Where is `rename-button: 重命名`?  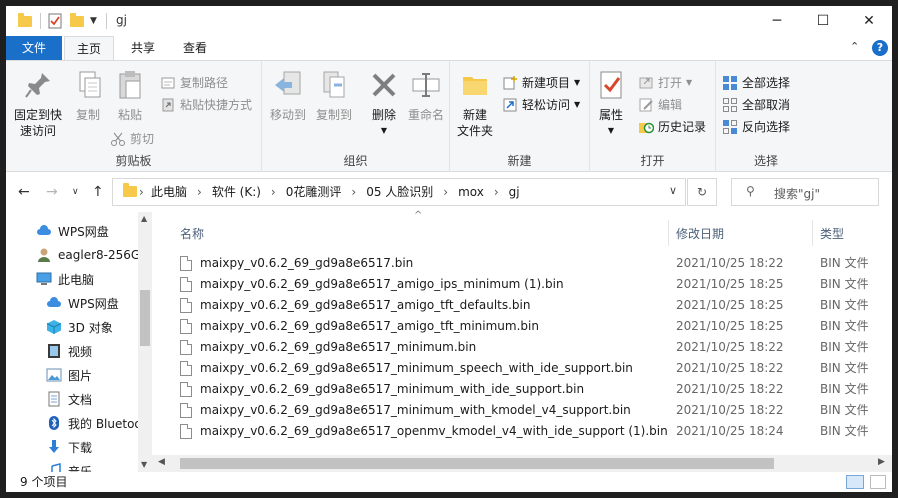
rename-button: 重命名 is located at coordinates (426, 95).